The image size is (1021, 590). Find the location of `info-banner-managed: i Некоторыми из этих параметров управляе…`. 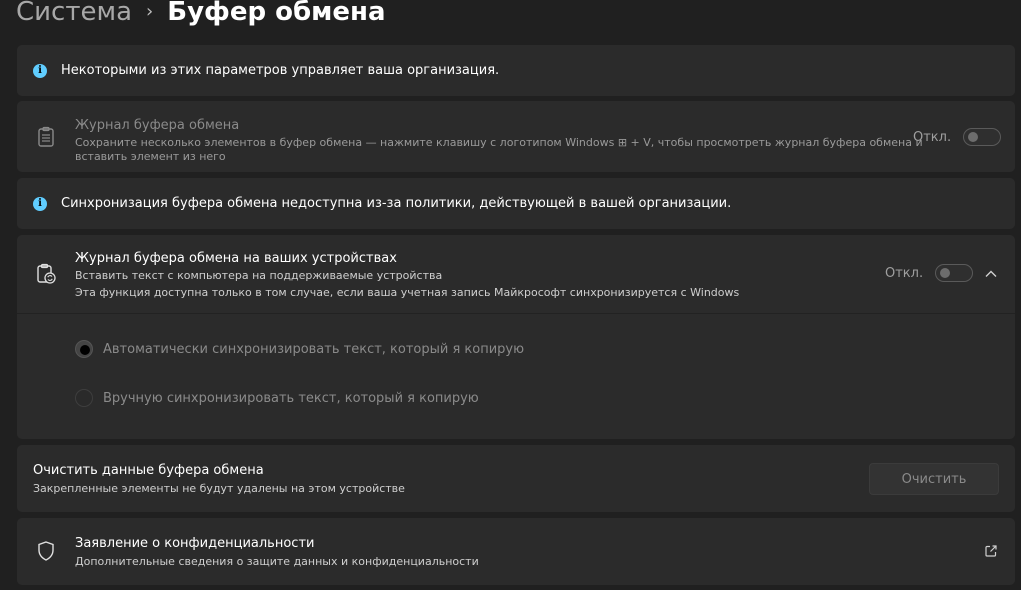

info-banner-managed: i Некоторыми из этих параметров управляе… is located at coordinates (516, 70).